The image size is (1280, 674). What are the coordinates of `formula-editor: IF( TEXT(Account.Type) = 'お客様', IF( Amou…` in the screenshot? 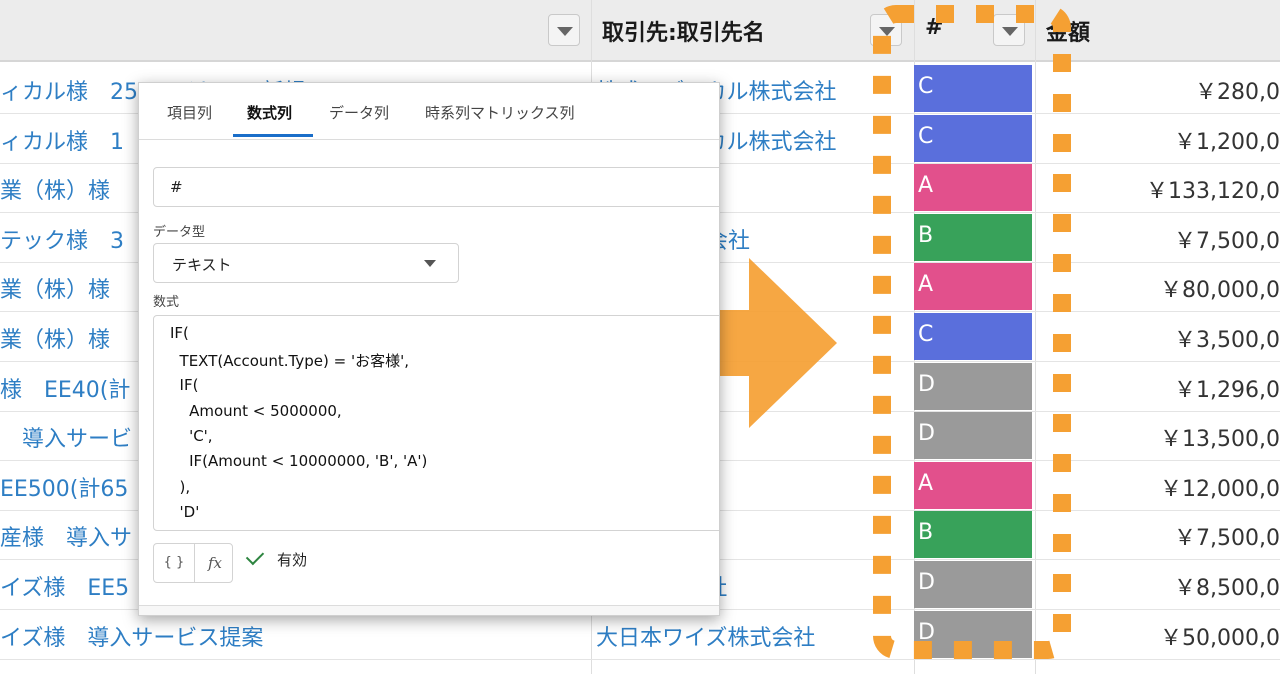 It's located at (436, 423).